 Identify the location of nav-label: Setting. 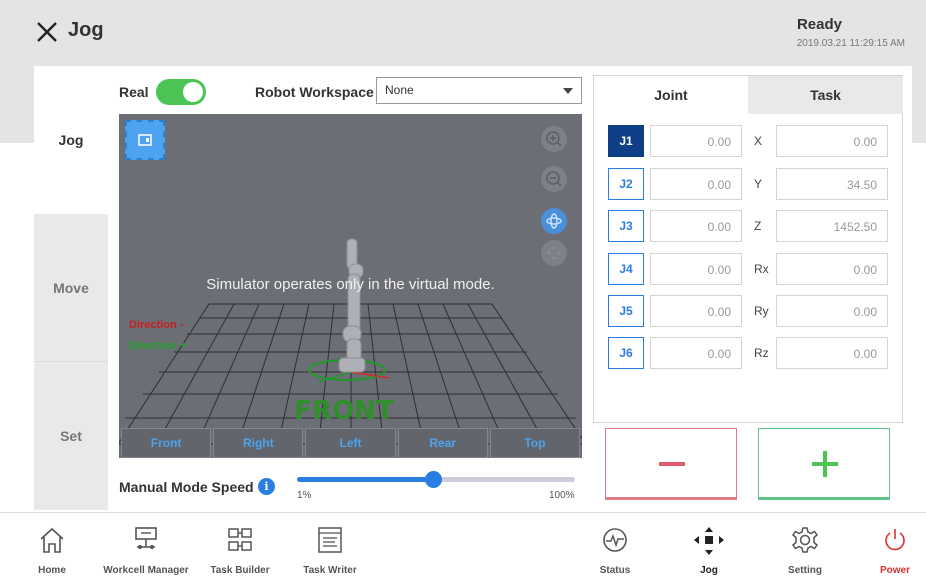
(805, 570).